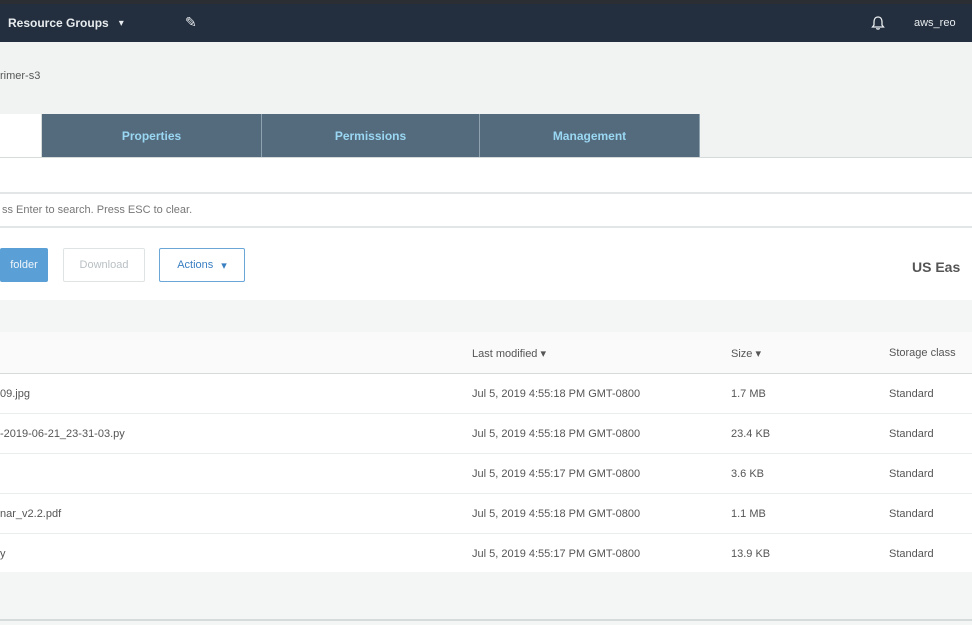  Describe the element at coordinates (748, 394) in the screenshot. I see `size-cell: 1.7 MB` at that location.